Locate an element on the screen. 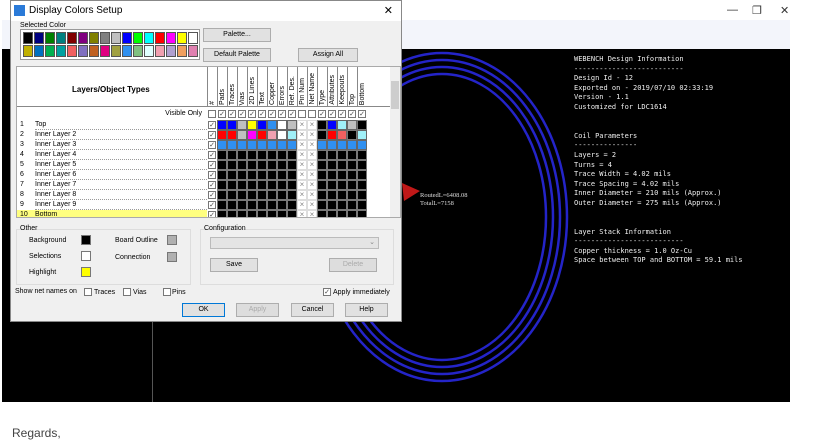 This screenshot has height=444, width=832. layer-row: 8 Inner Layer 8 ✓ × × is located at coordinates (204, 195).